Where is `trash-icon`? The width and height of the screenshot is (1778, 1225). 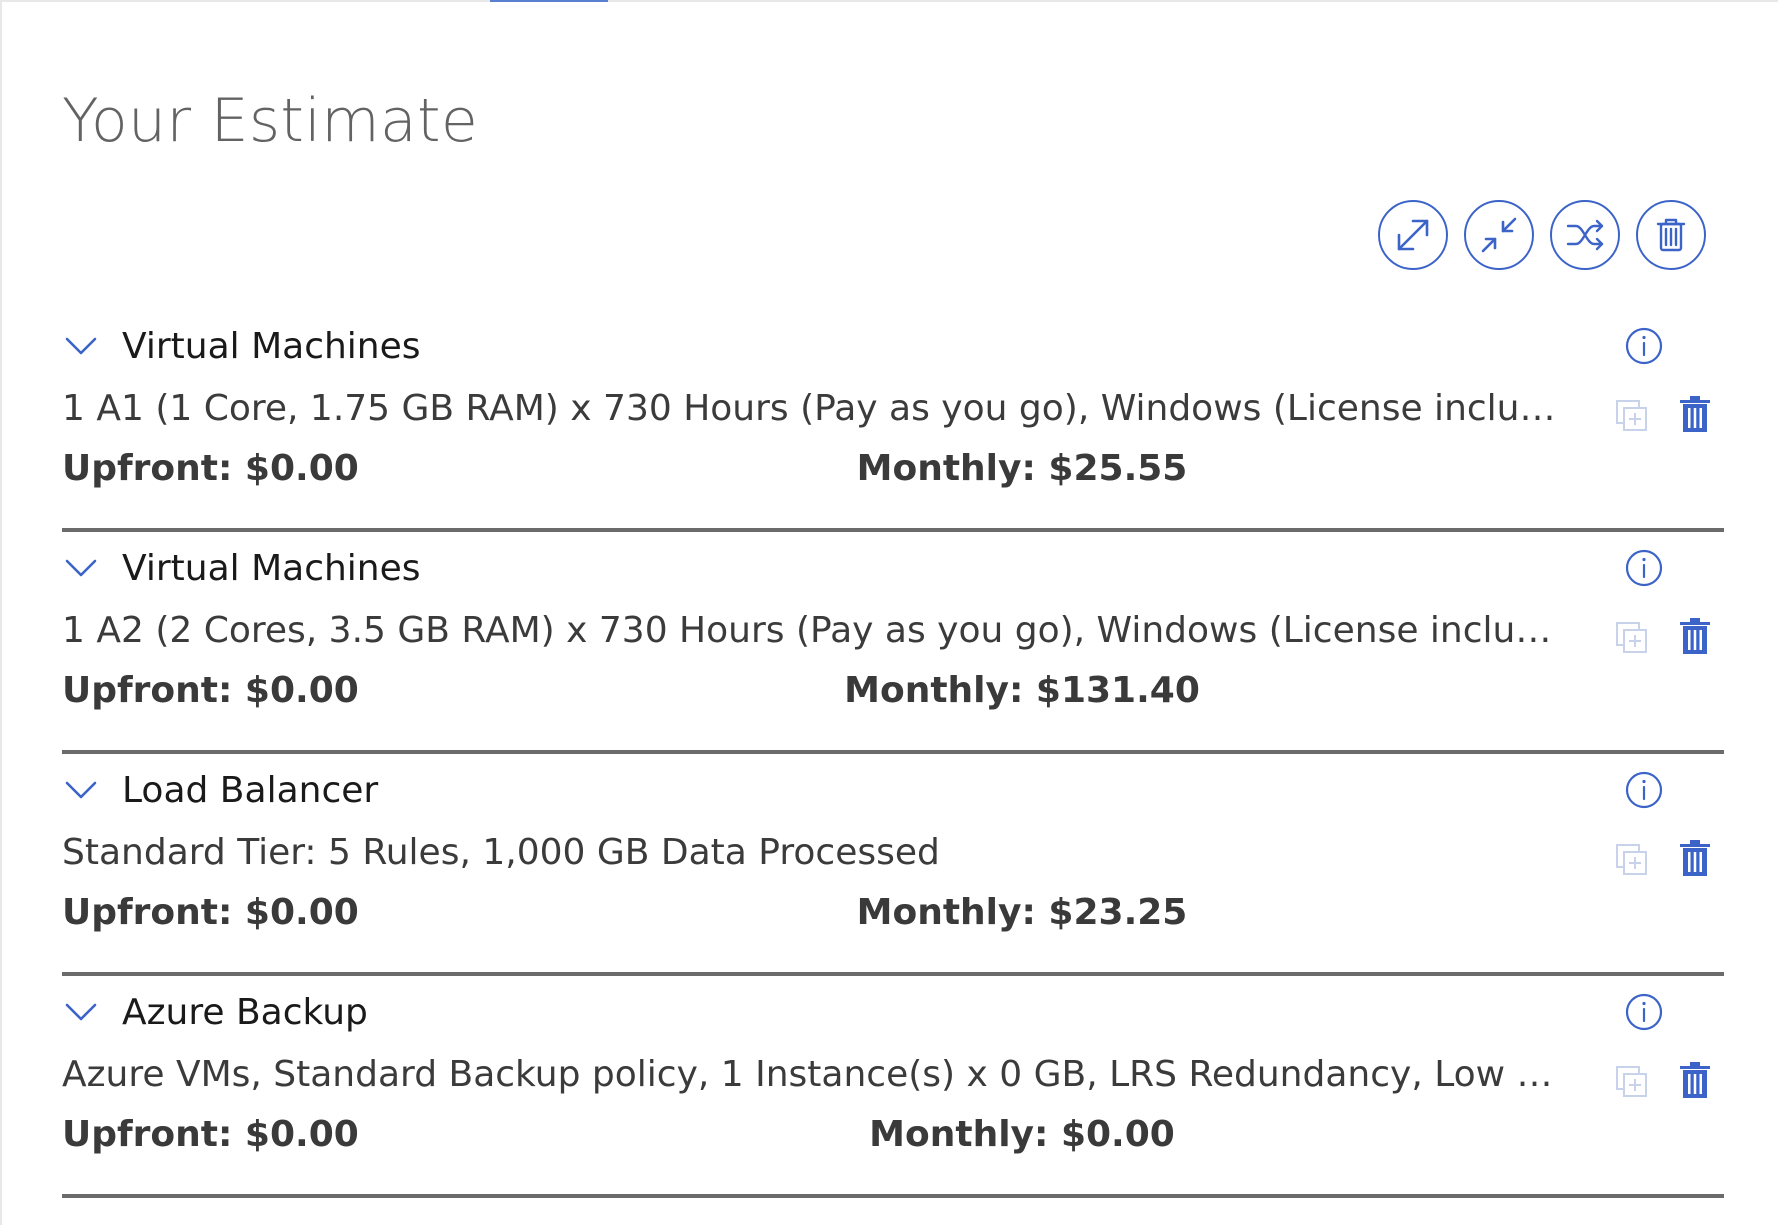 trash-icon is located at coordinates (1671, 235).